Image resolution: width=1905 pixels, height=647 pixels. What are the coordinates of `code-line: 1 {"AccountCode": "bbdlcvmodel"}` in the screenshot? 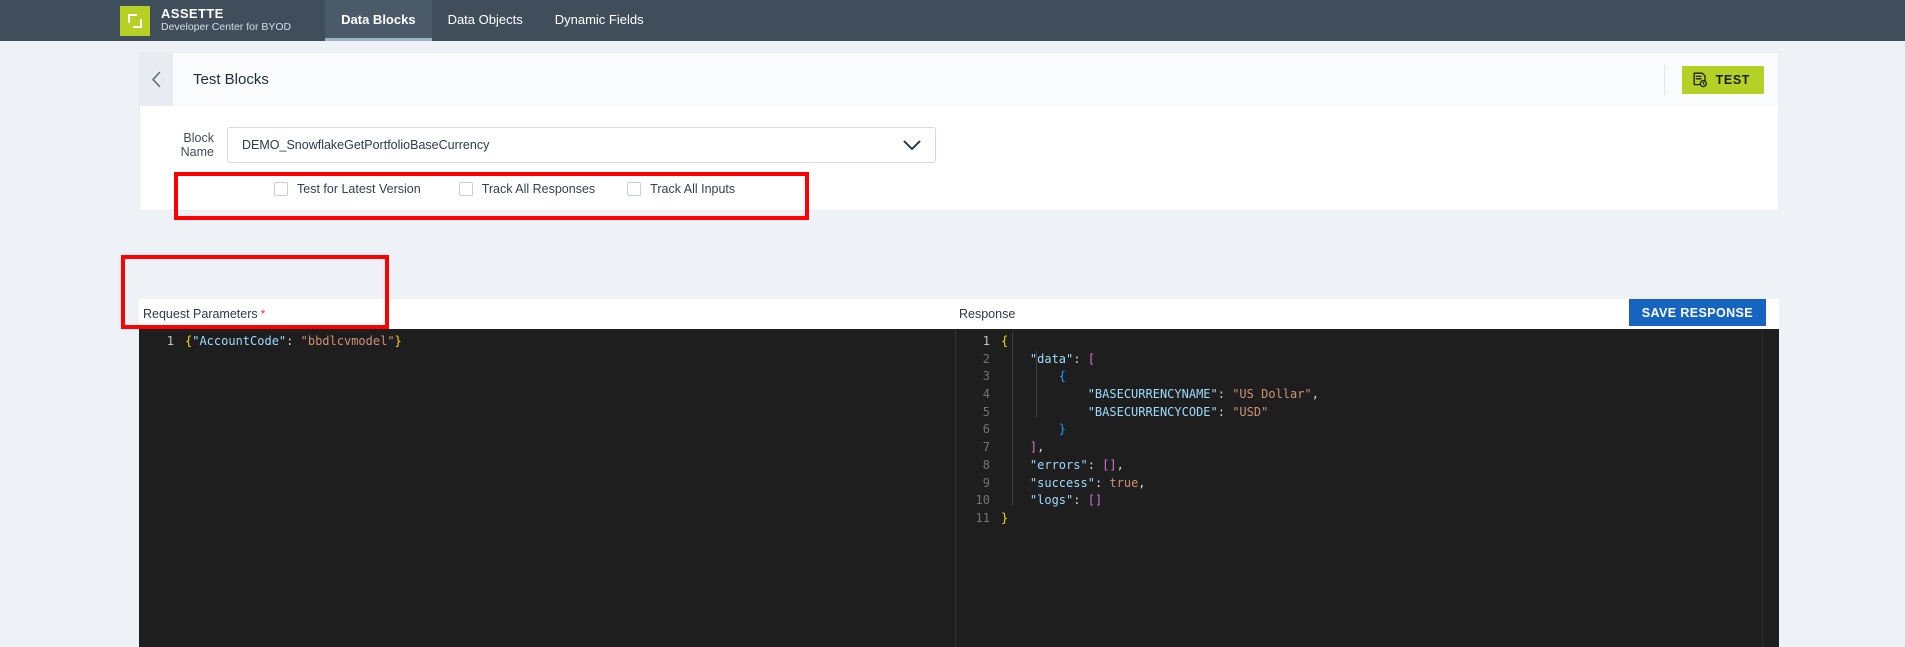 It's located at (547, 342).